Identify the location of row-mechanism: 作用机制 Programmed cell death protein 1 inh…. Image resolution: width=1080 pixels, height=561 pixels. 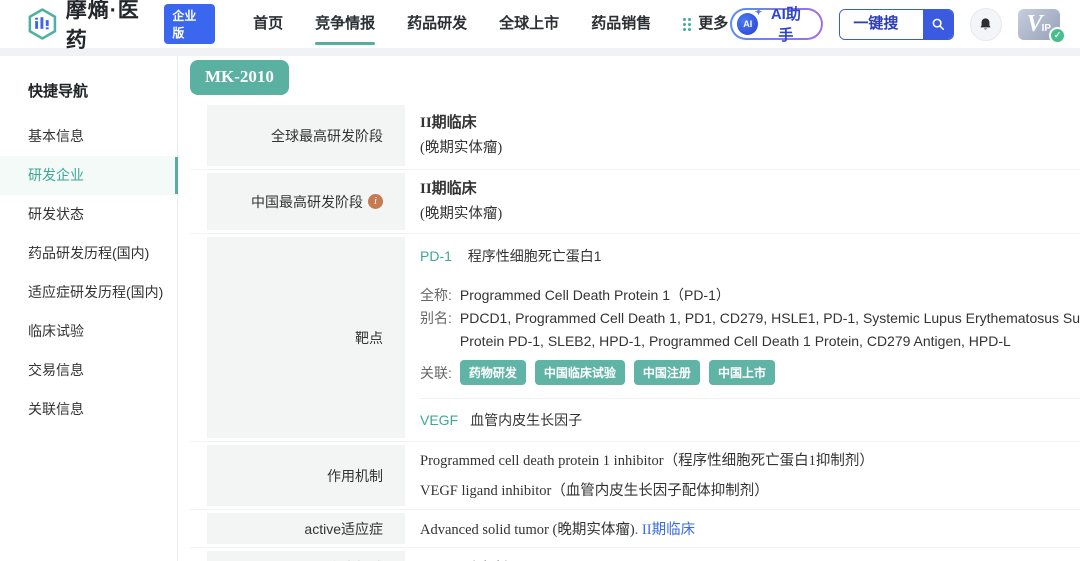
(635, 476).